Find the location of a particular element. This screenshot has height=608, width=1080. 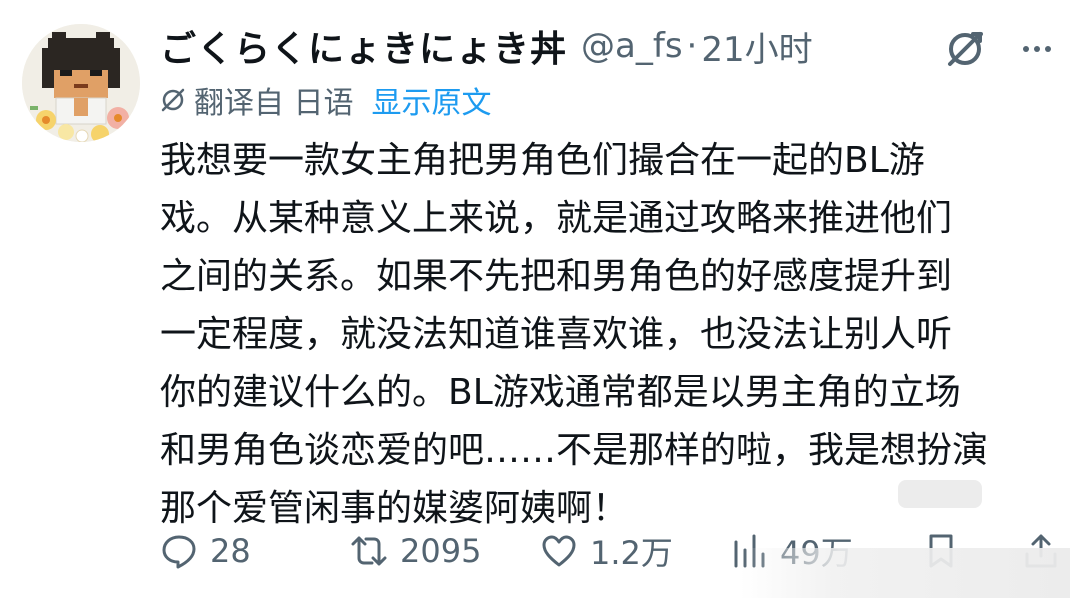

reply-count: 28 is located at coordinates (230, 551).